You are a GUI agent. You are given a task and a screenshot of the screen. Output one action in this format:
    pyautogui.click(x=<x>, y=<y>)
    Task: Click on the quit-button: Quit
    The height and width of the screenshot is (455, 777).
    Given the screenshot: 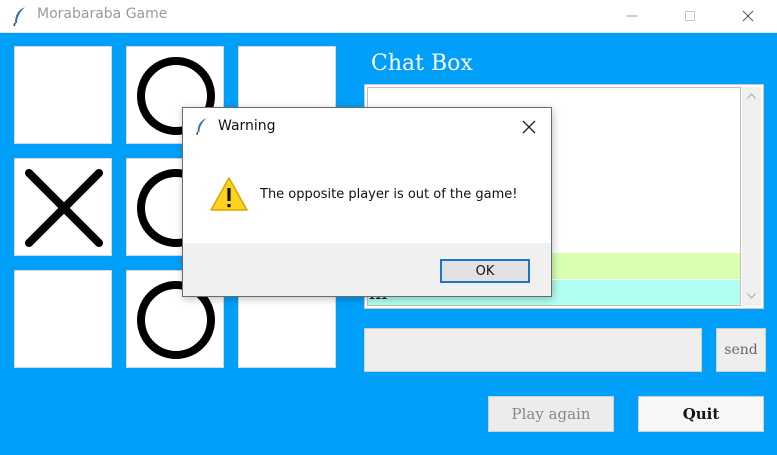 What is the action you would take?
    pyautogui.click(x=701, y=414)
    